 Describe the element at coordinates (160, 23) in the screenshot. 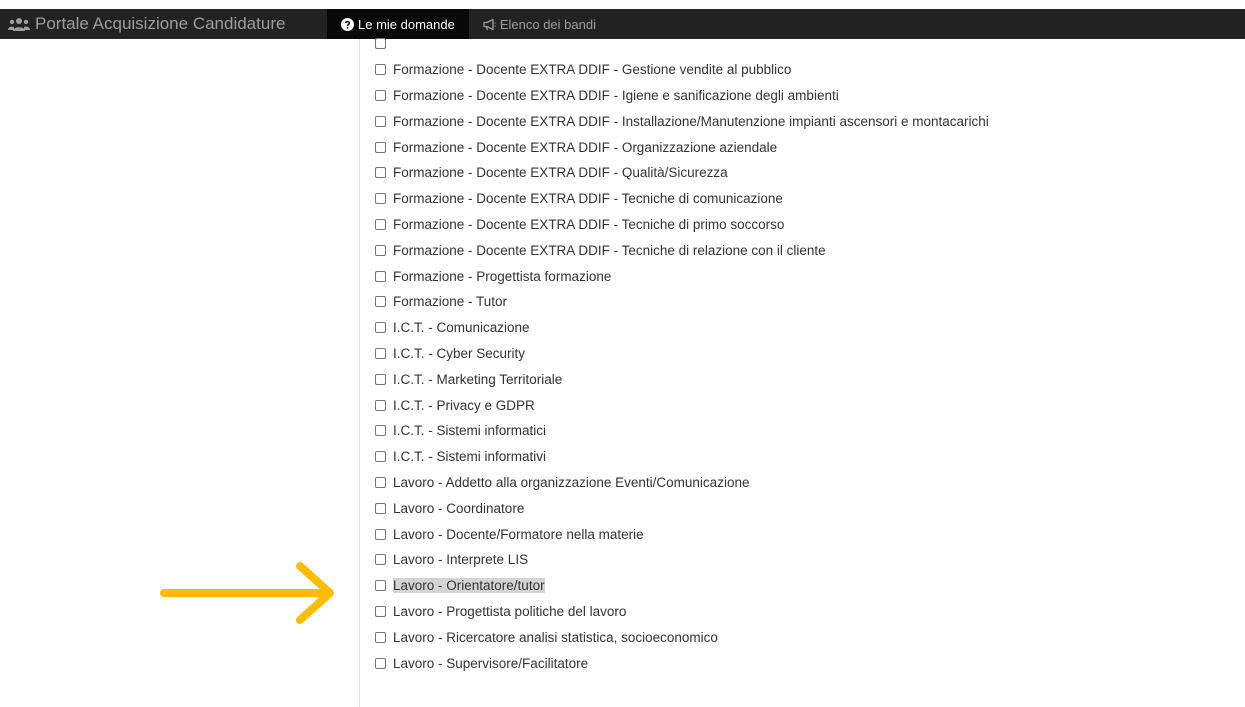

I see `brand-title: Portale Acquisizione Candidature` at that location.